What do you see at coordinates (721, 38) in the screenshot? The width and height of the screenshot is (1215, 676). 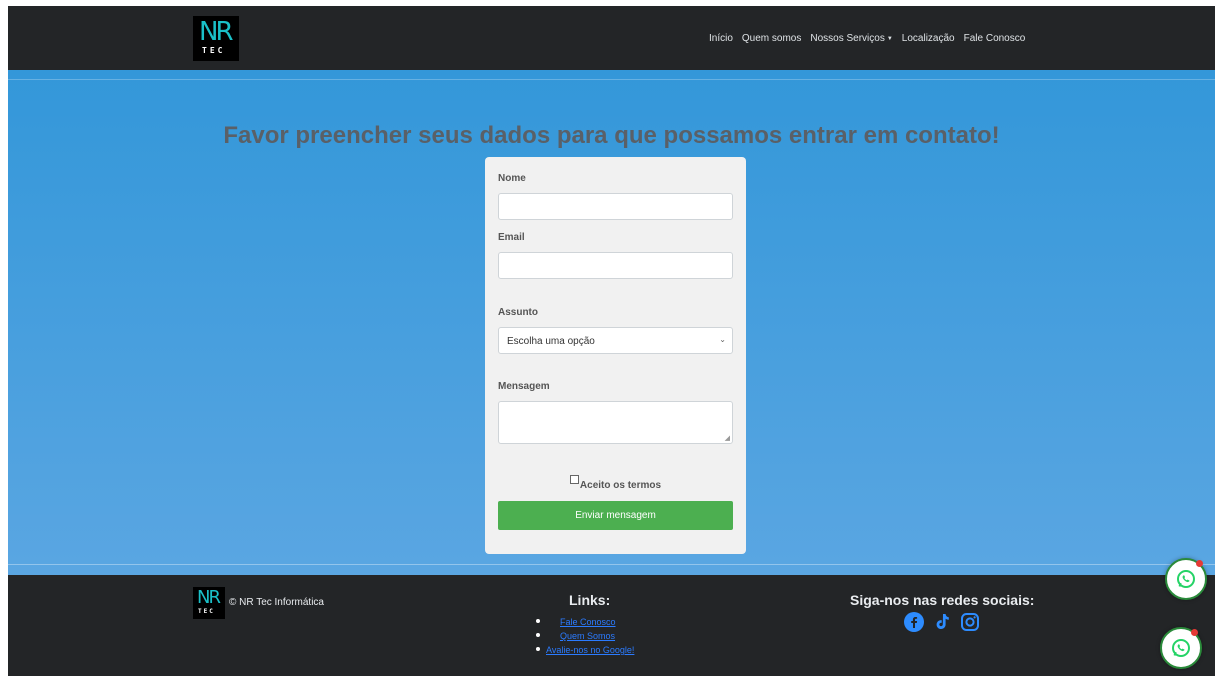 I see `nav-item-inicio: Início` at bounding box center [721, 38].